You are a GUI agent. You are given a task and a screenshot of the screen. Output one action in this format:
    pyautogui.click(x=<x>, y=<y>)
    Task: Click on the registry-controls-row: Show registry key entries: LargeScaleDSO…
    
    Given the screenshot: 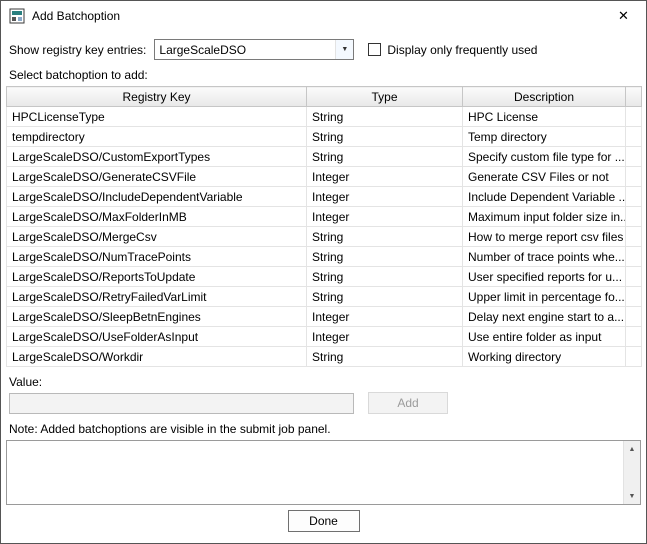 What is the action you would take?
    pyautogui.click(x=325, y=49)
    